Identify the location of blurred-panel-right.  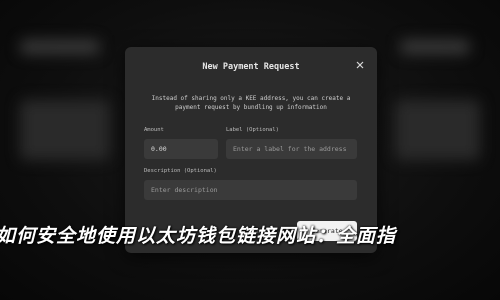
(437, 130).